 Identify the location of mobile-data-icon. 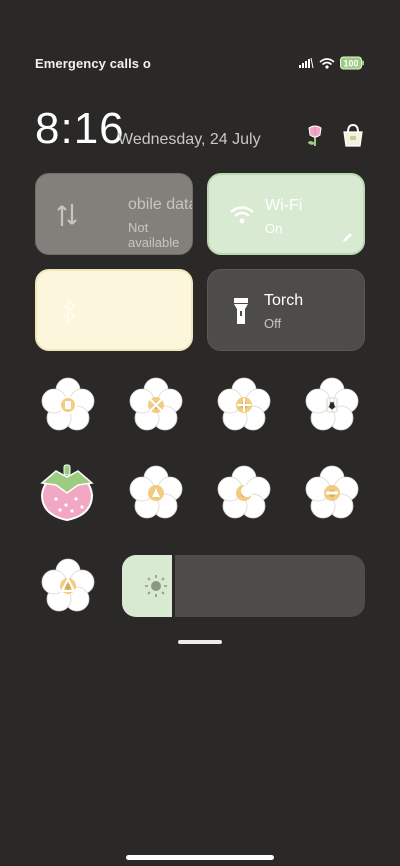
(67, 215).